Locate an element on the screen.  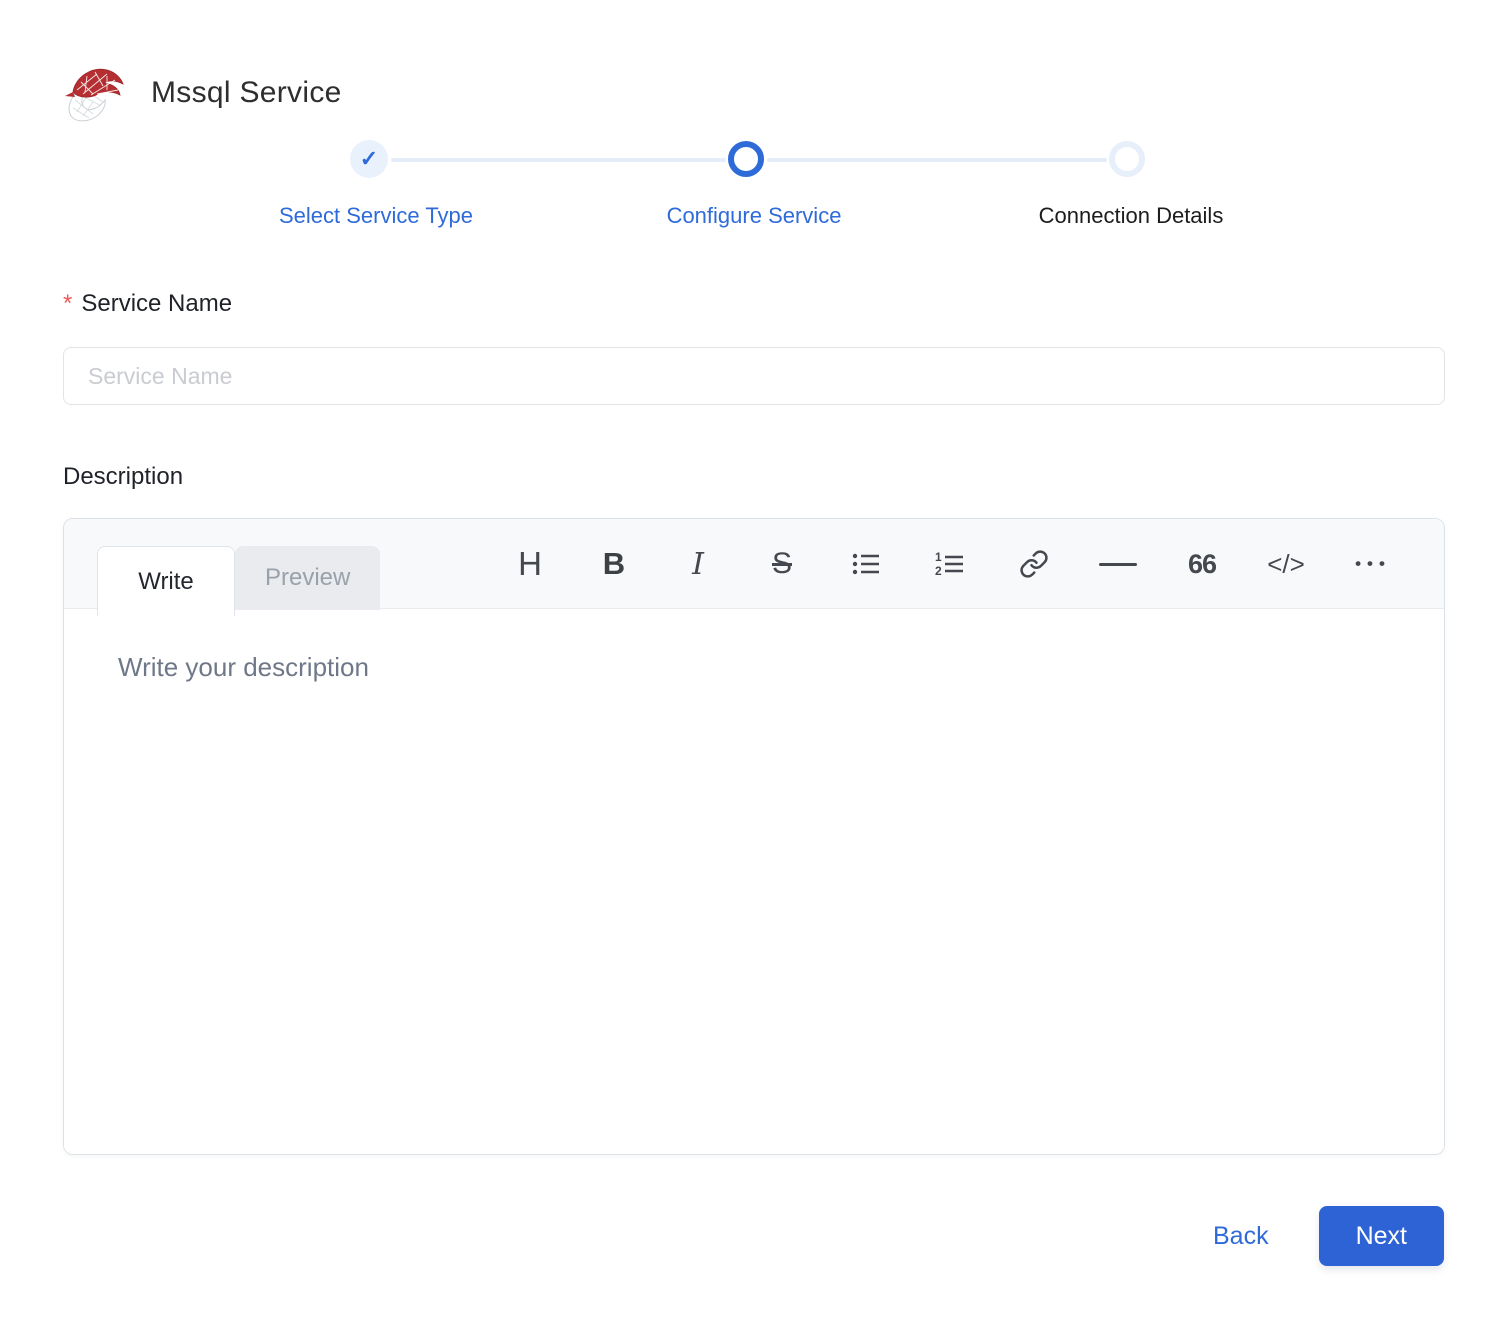
back-button: Back is located at coordinates (1241, 1236).